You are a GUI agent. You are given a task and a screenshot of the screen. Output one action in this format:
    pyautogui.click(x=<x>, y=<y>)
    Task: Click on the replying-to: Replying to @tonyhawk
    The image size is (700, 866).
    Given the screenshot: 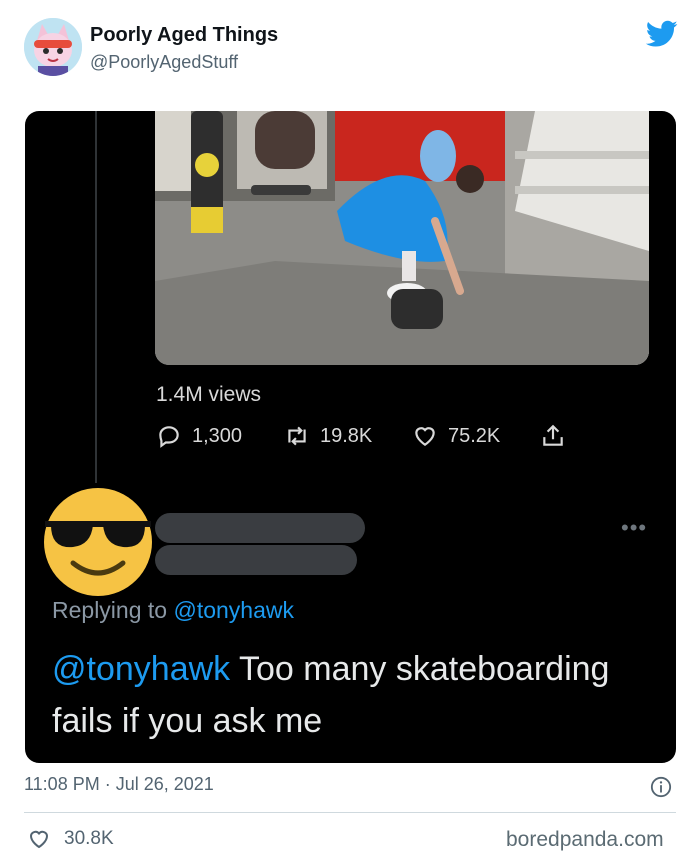 What is the action you would take?
    pyautogui.click(x=173, y=610)
    